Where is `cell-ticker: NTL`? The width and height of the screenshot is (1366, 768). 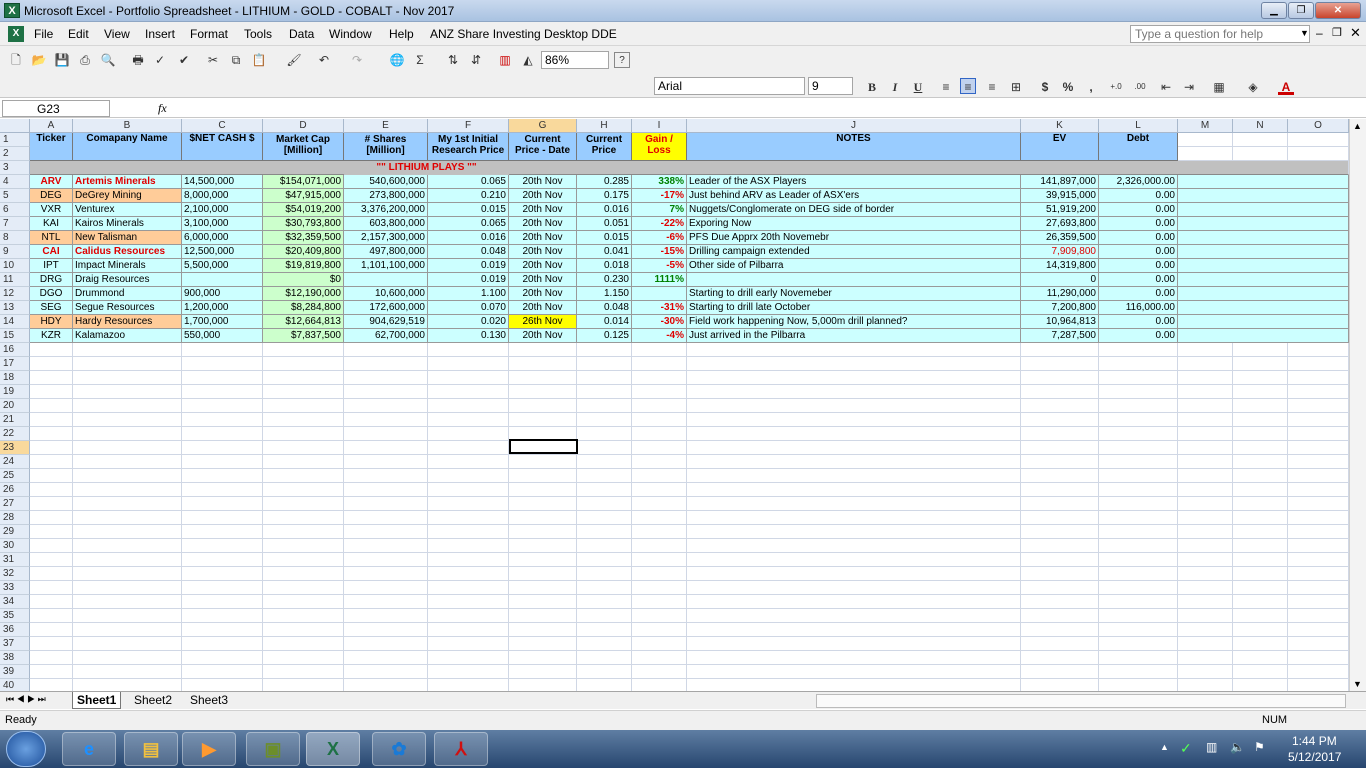
cell-ticker: NTL is located at coordinates (51, 238).